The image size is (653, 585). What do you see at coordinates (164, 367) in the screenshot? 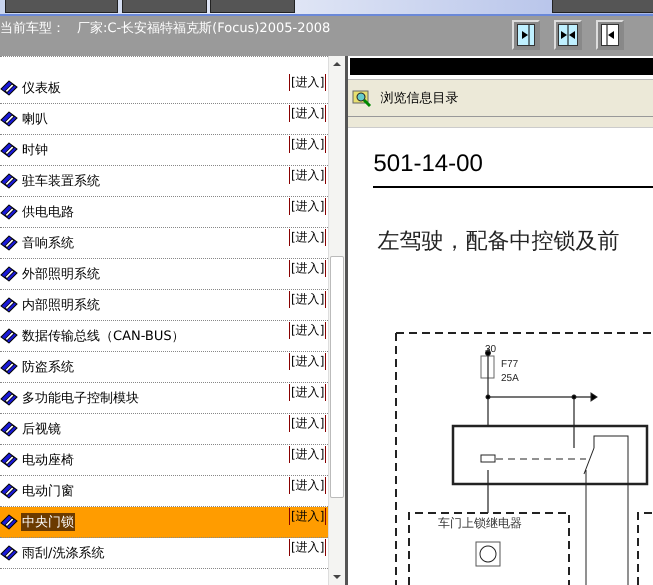
I see `system-item: 防盗系统 [进入]` at bounding box center [164, 367].